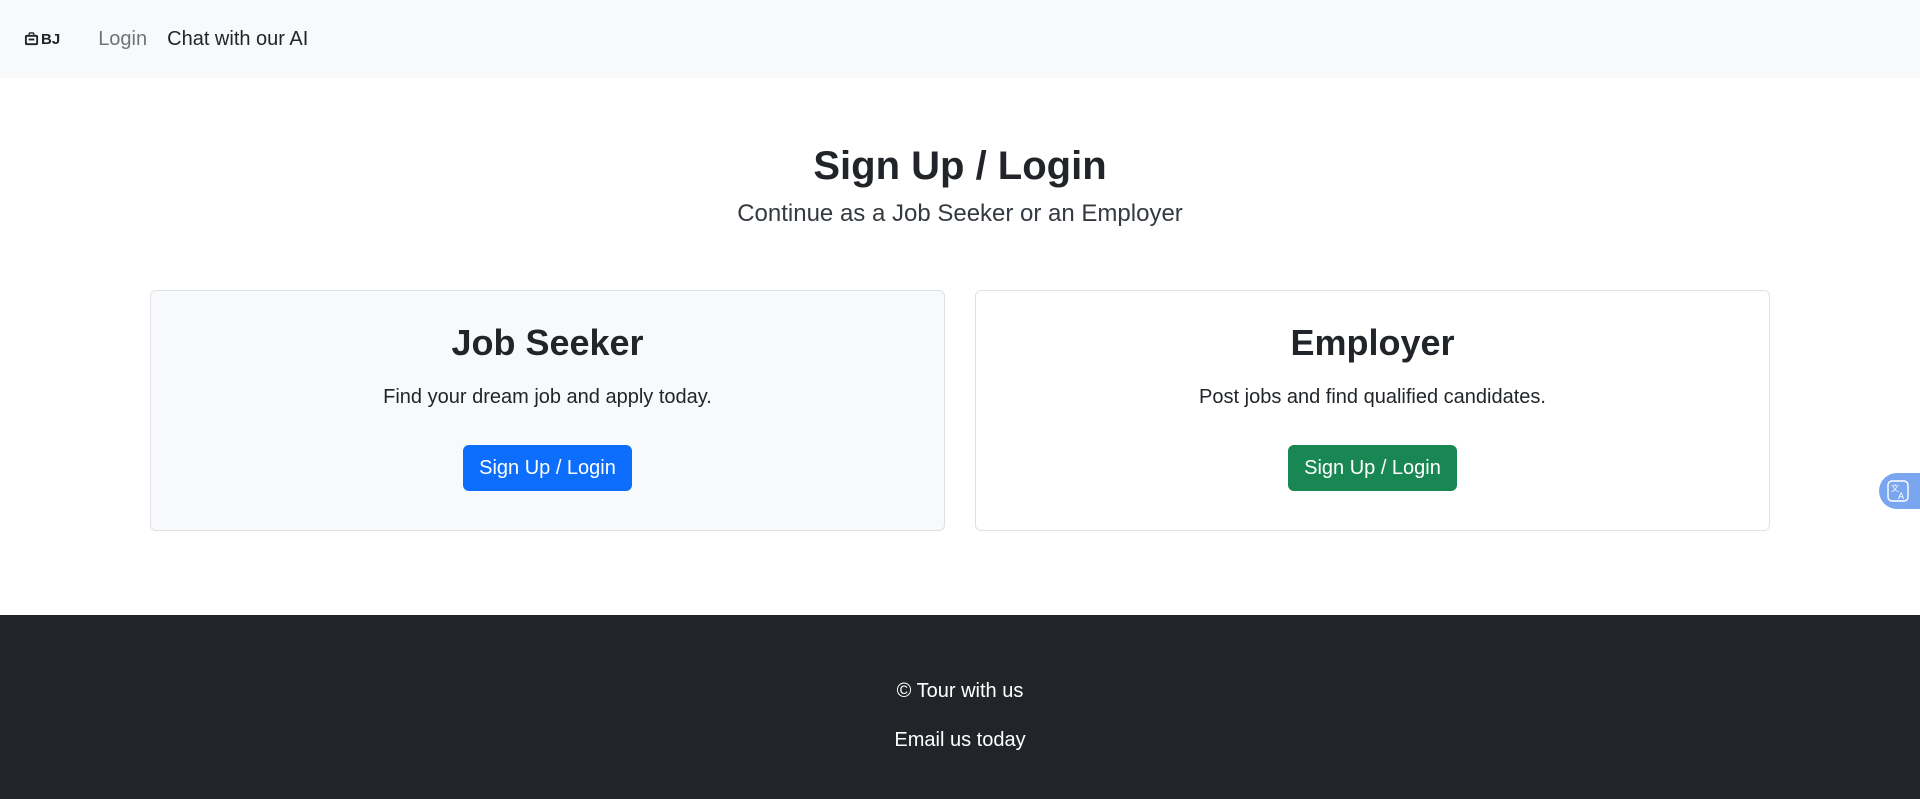 The width and height of the screenshot is (1920, 799). Describe the element at coordinates (1372, 342) in the screenshot. I see `employer-title: Employer` at that location.